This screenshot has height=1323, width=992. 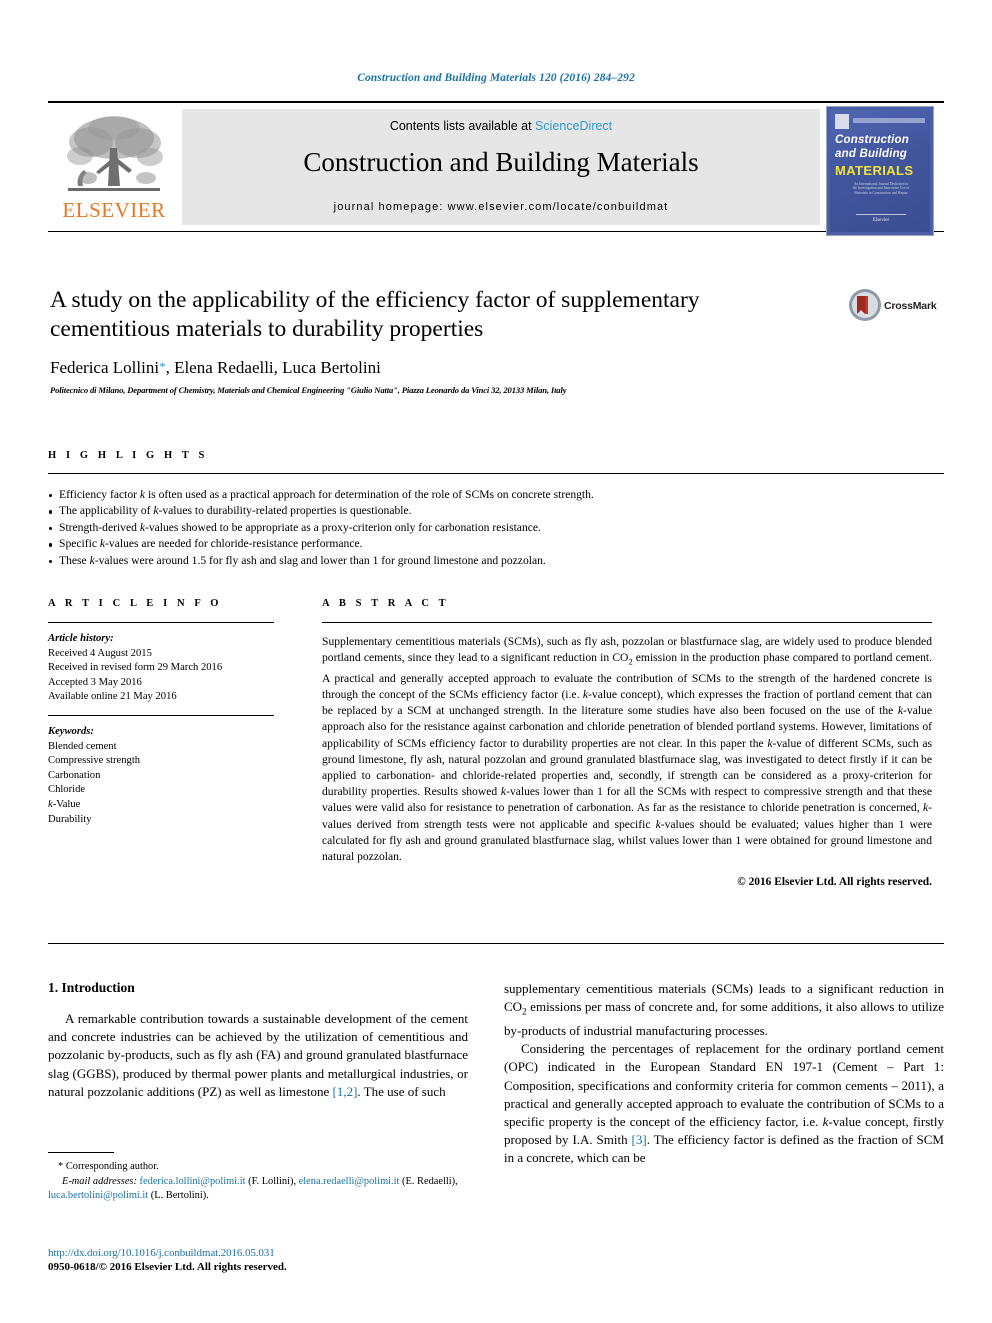 What do you see at coordinates (871, 154) in the screenshot?
I see `cover-title-line2: and Building` at bounding box center [871, 154].